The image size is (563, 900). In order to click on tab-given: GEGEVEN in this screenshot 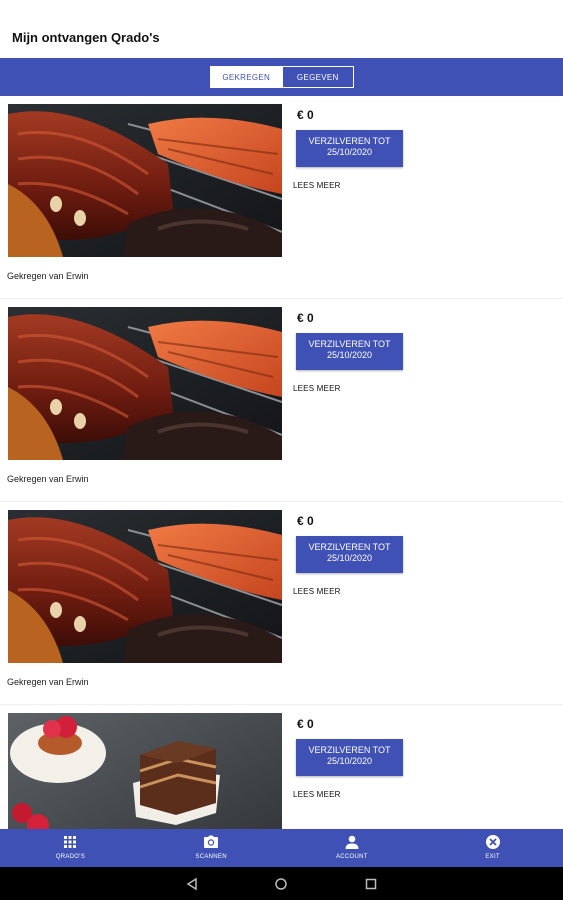, I will do `click(317, 77)`.